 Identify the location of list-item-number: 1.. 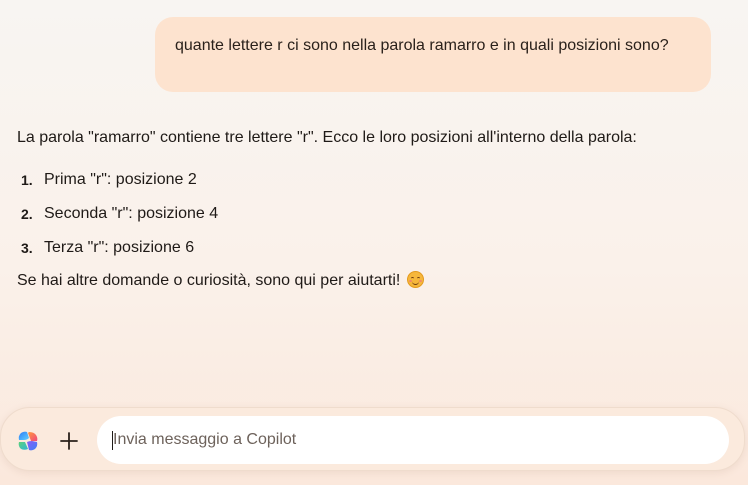
(27, 180).